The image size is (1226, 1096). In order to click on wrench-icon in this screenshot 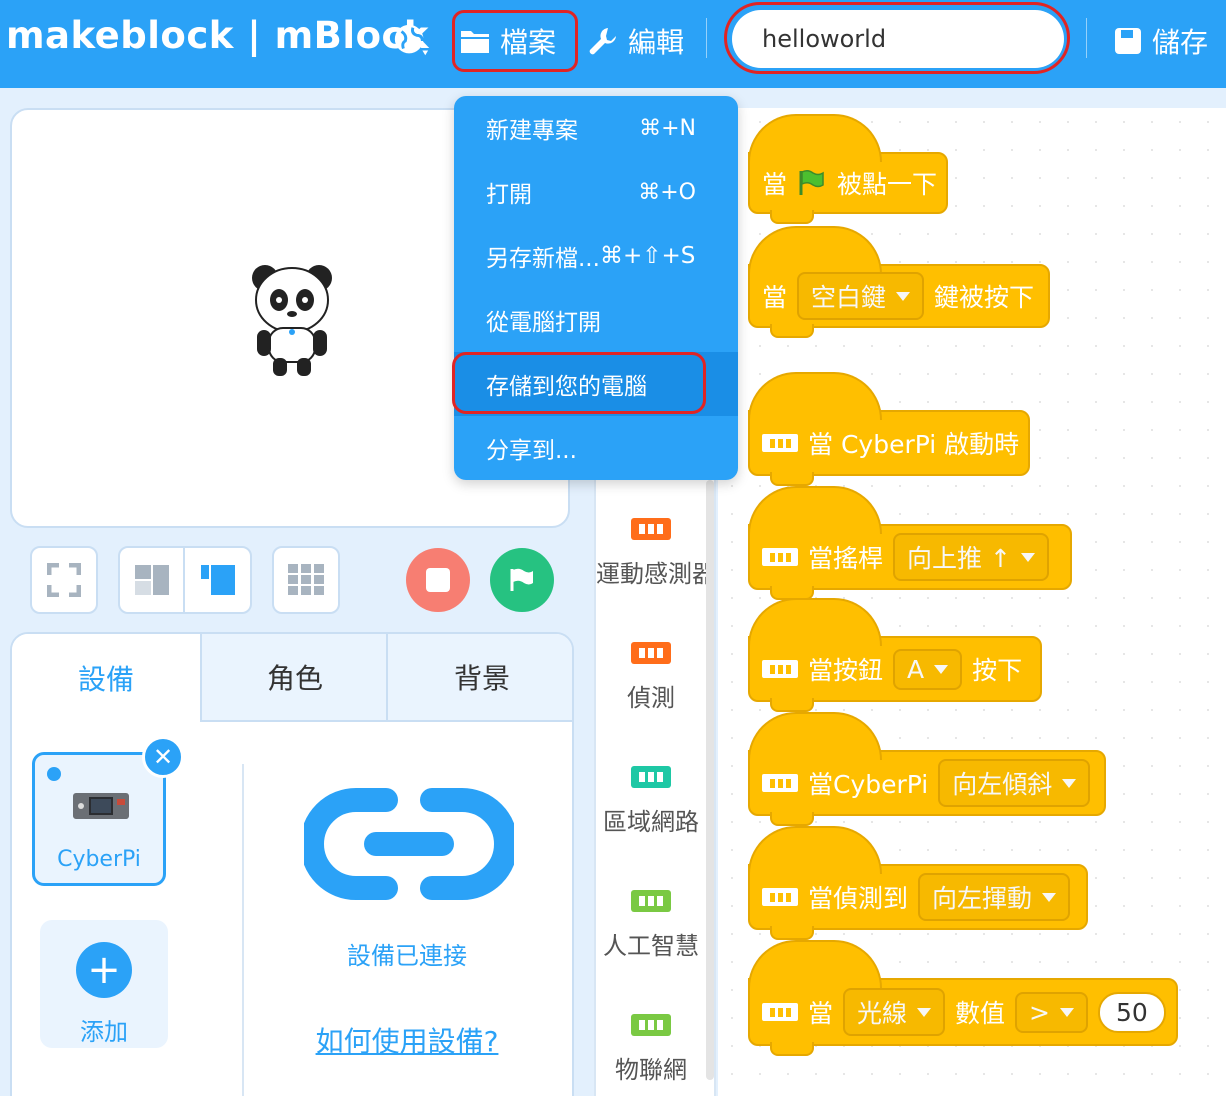, I will do `click(602, 41)`.